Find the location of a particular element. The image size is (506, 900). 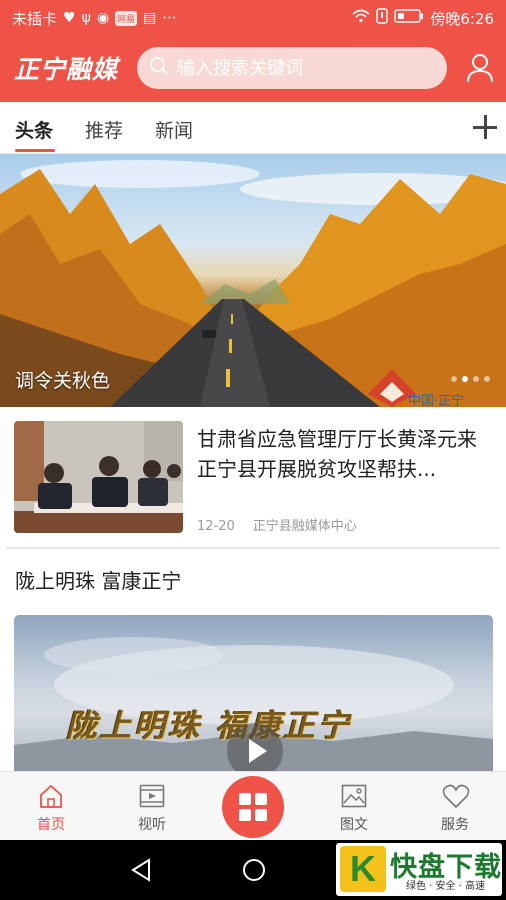

nav-label-gallery: 图文 is located at coordinates (354, 825).